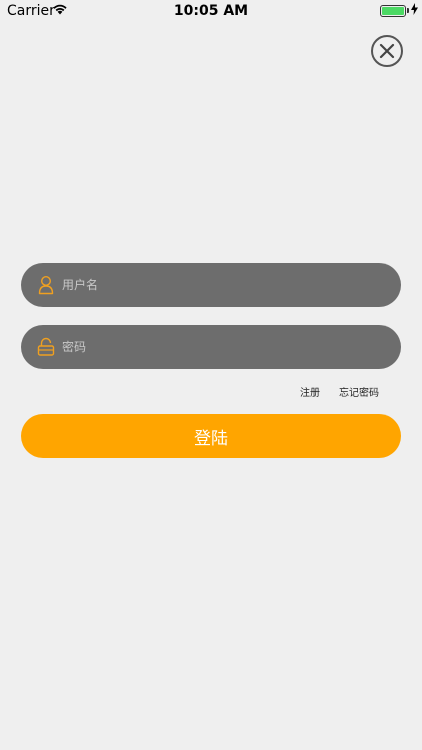 The width and height of the screenshot is (422, 750). Describe the element at coordinates (46, 285) in the screenshot. I see `user-icon` at that location.